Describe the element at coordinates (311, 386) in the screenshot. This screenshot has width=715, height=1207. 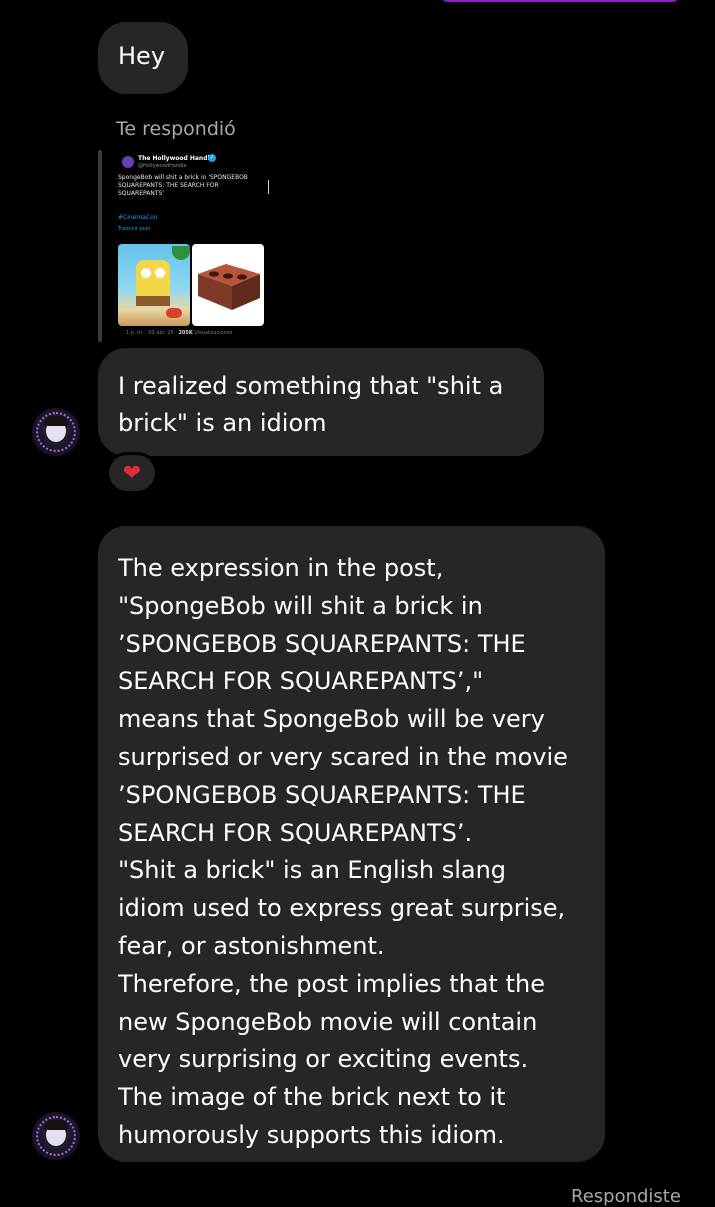
I see `message-line: I realized something that "shit a` at that location.